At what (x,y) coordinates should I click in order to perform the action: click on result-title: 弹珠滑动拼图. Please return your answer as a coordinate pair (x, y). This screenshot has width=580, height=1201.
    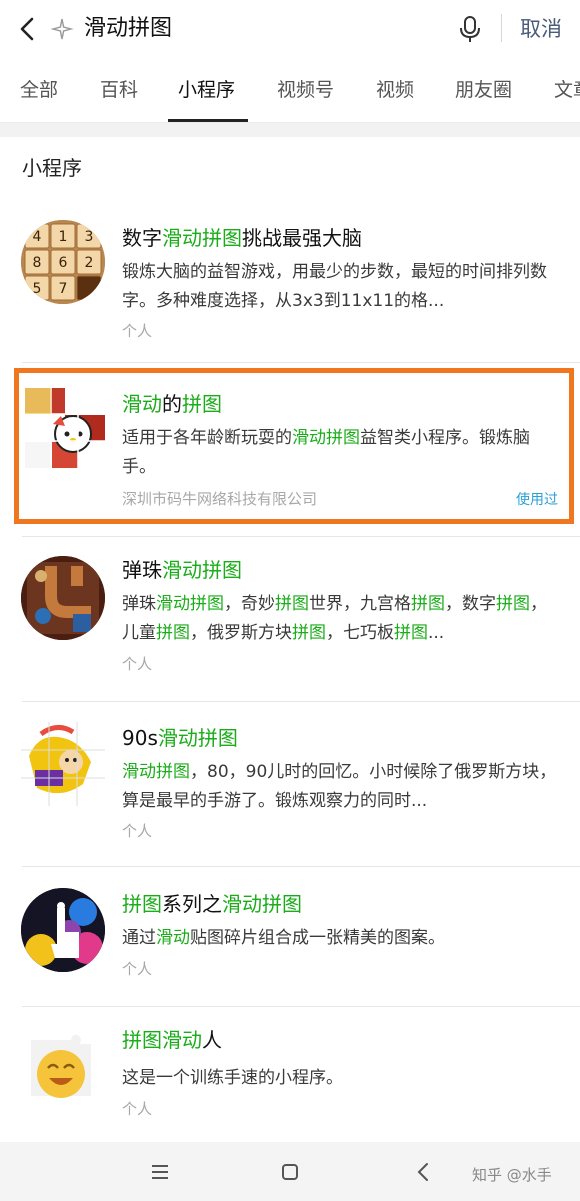
    Looking at the image, I should click on (182, 570).